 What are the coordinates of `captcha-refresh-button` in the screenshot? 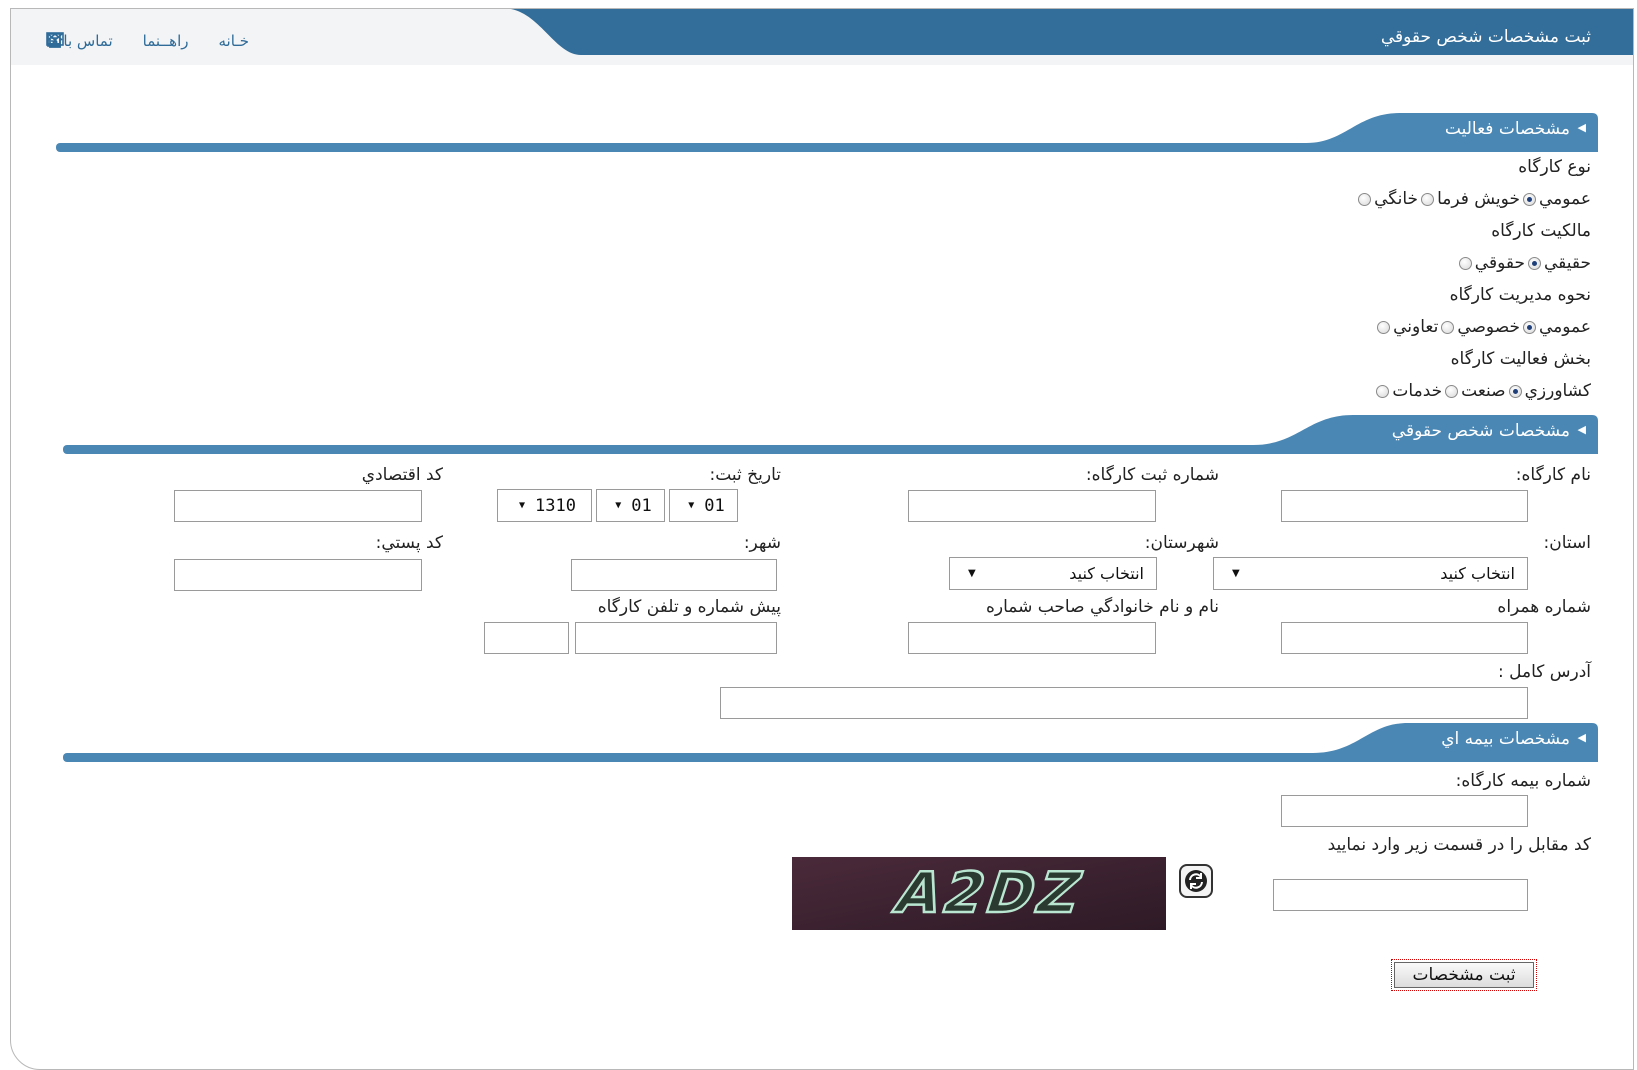 It's located at (1196, 881).